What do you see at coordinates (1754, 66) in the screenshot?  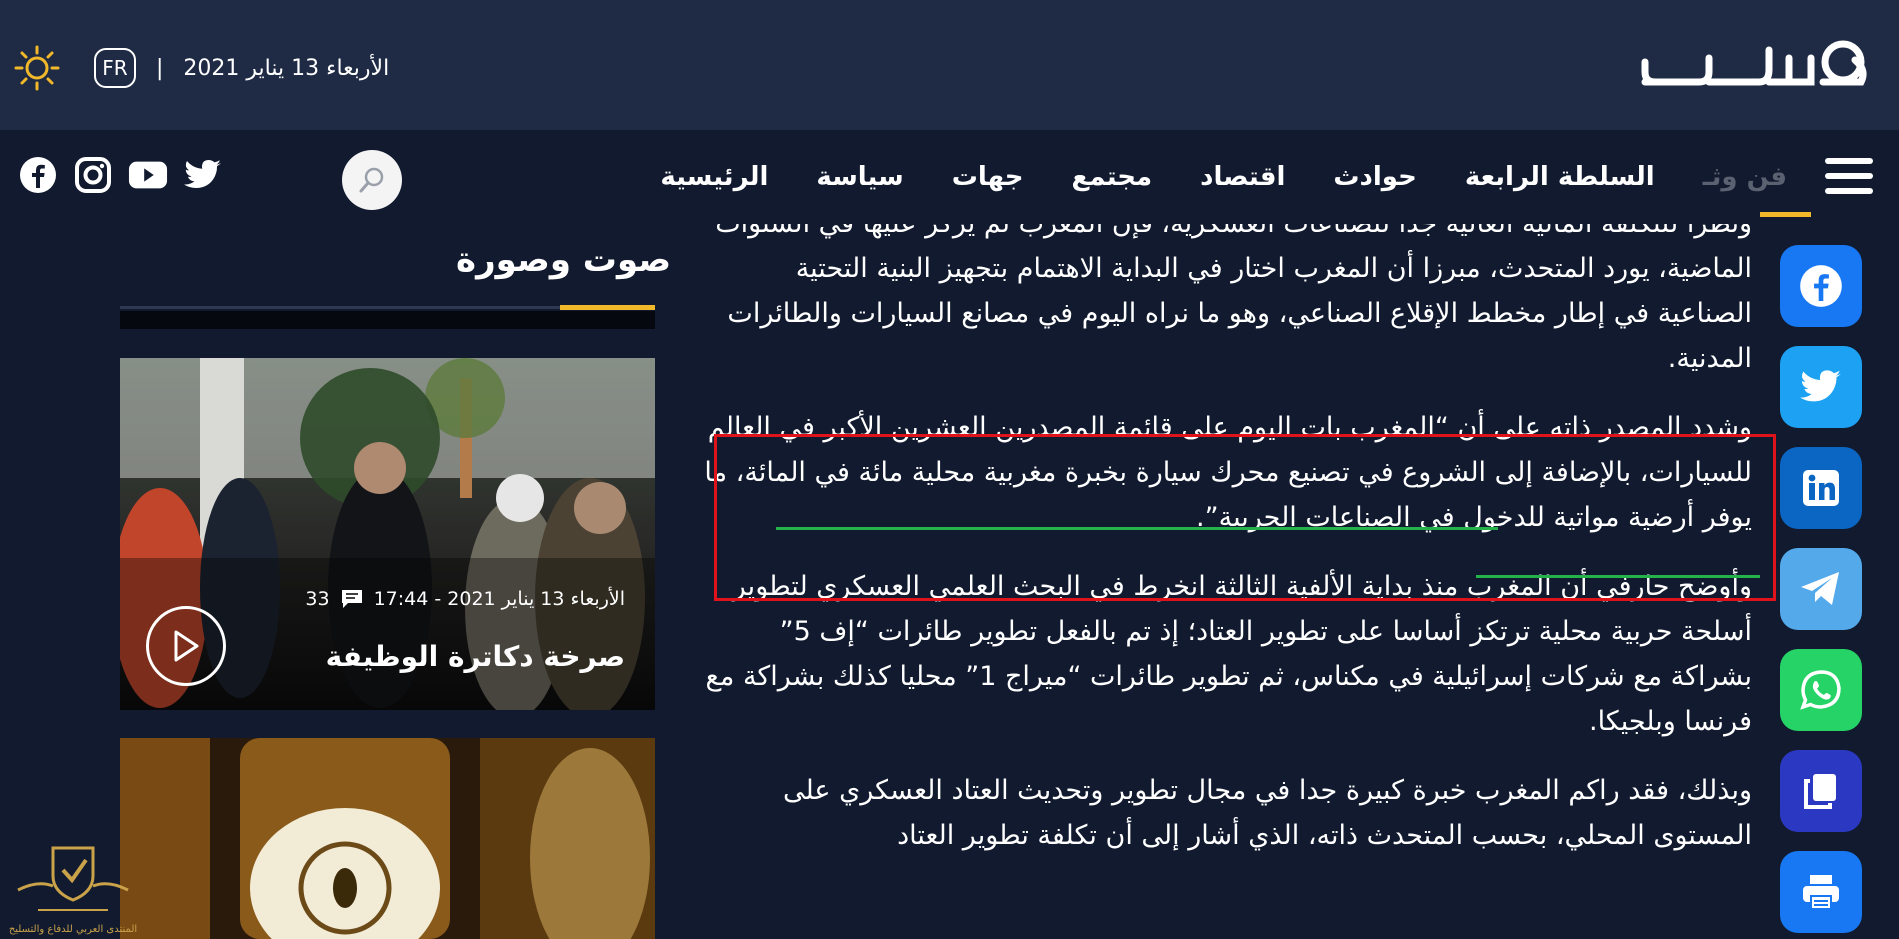 I see `site-logo` at bounding box center [1754, 66].